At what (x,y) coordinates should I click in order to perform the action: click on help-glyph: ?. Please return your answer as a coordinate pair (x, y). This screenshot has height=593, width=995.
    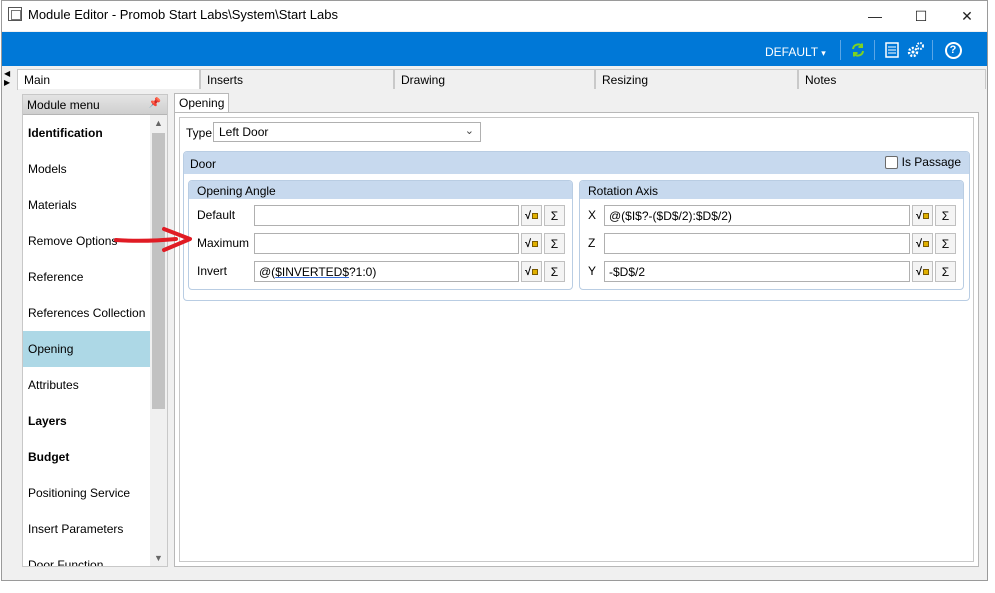
    Looking at the image, I should click on (953, 50).